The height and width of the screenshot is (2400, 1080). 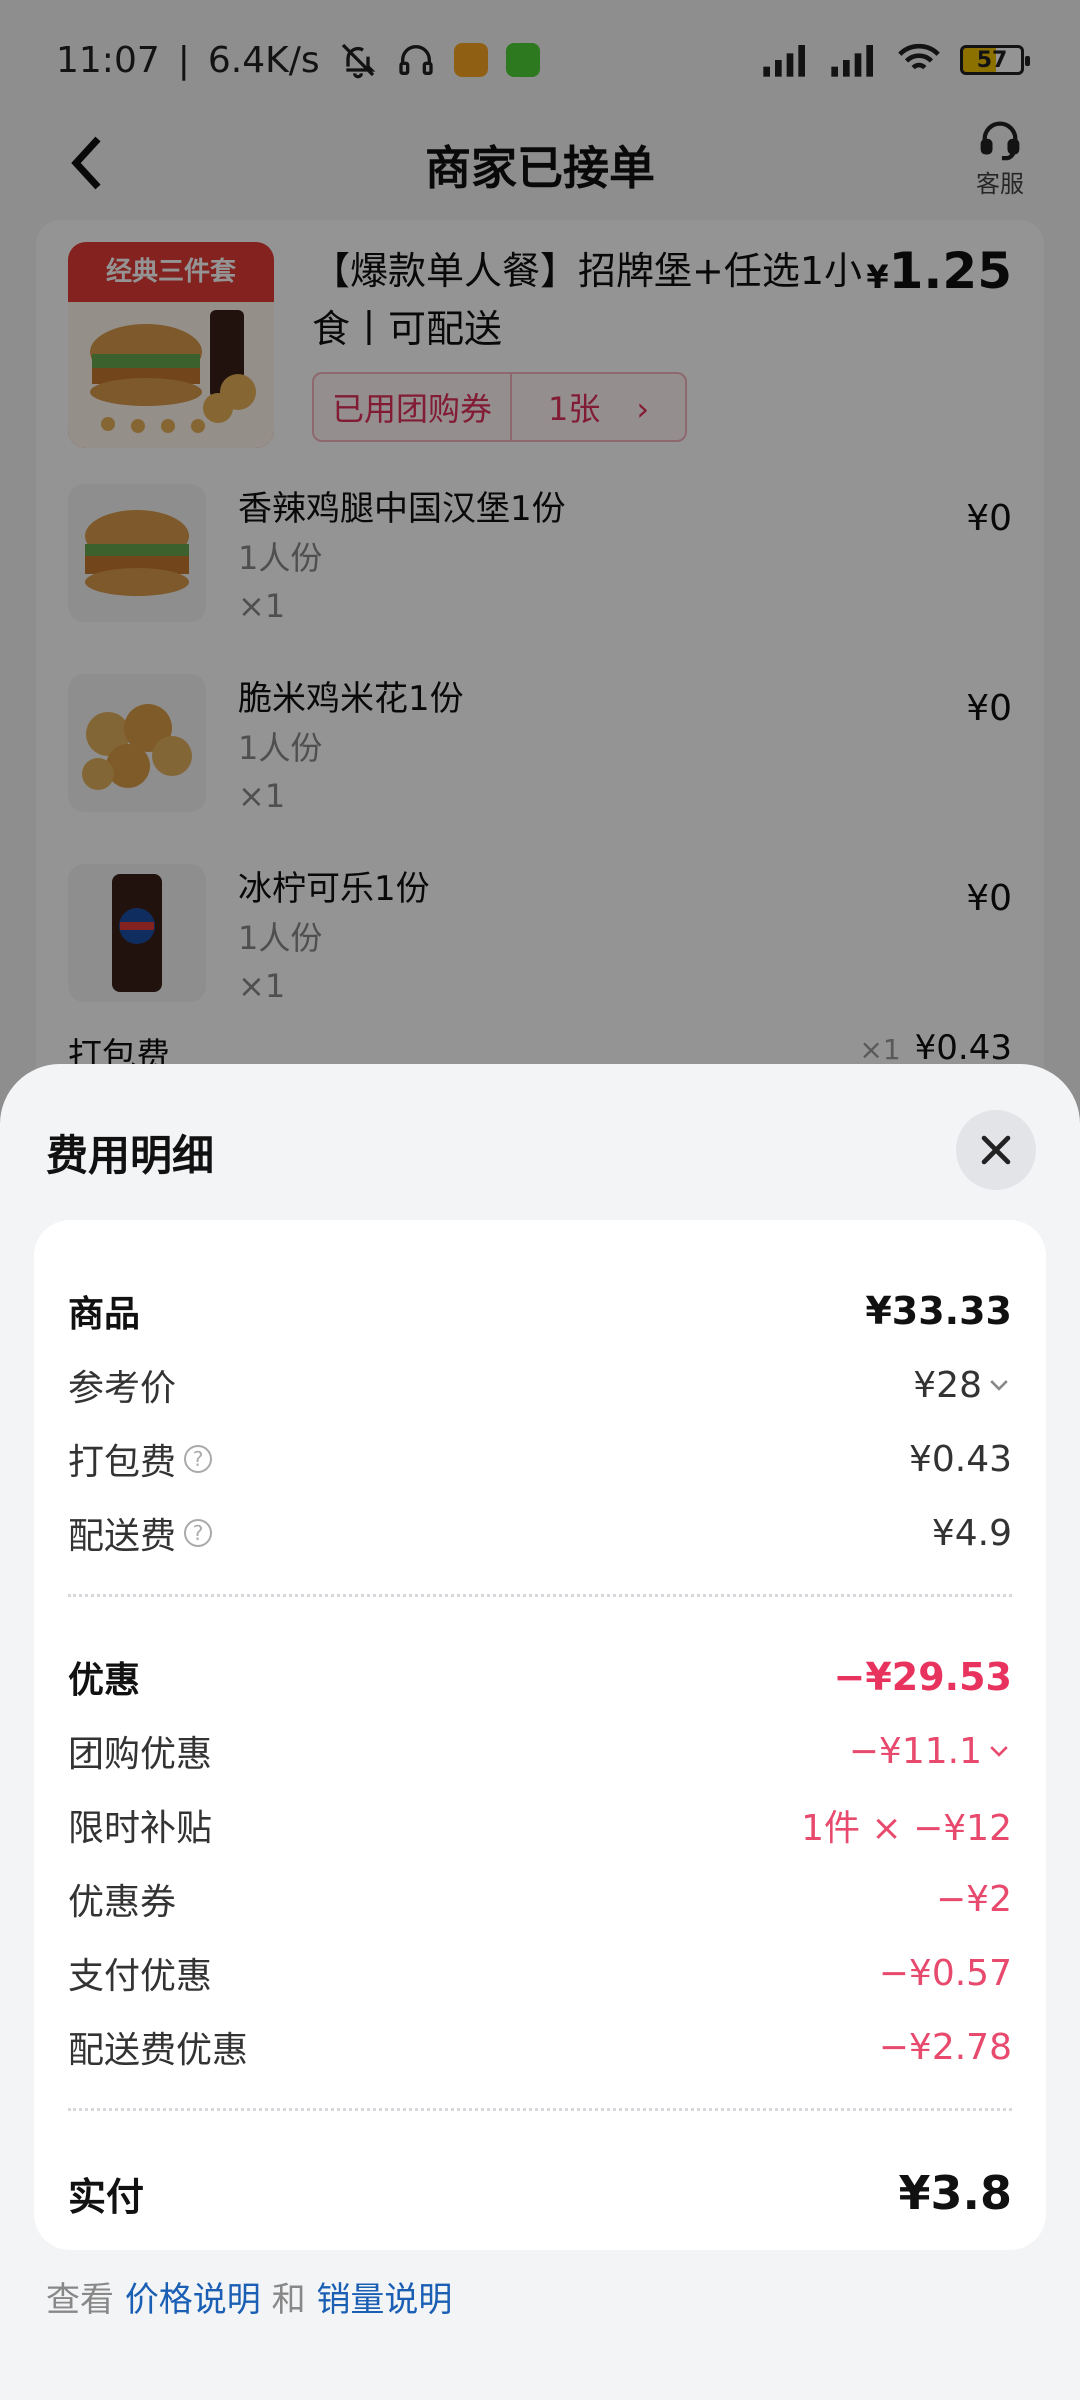 What do you see at coordinates (540, 1677) in the screenshot?
I see `discount-row: 优惠 −¥29.53` at bounding box center [540, 1677].